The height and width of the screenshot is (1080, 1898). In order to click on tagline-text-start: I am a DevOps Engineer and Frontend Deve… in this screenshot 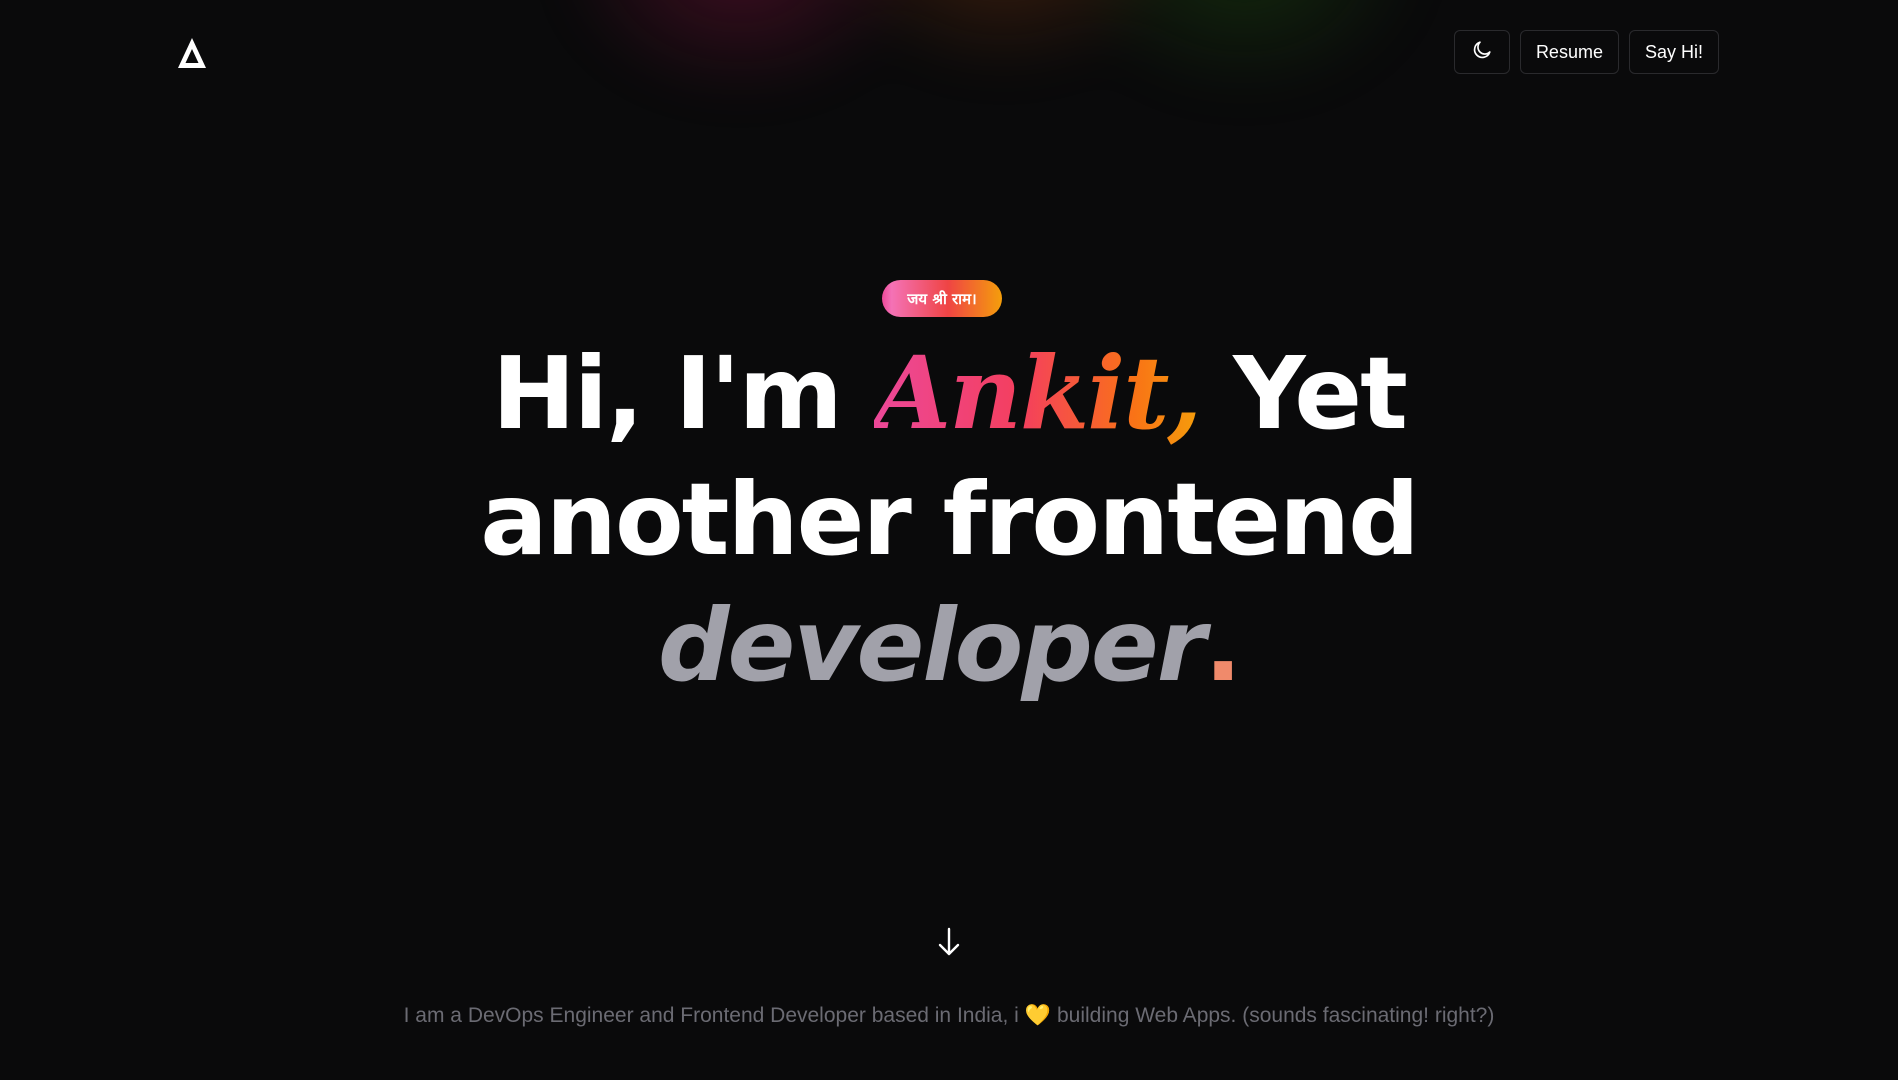, I will do `click(711, 1015)`.